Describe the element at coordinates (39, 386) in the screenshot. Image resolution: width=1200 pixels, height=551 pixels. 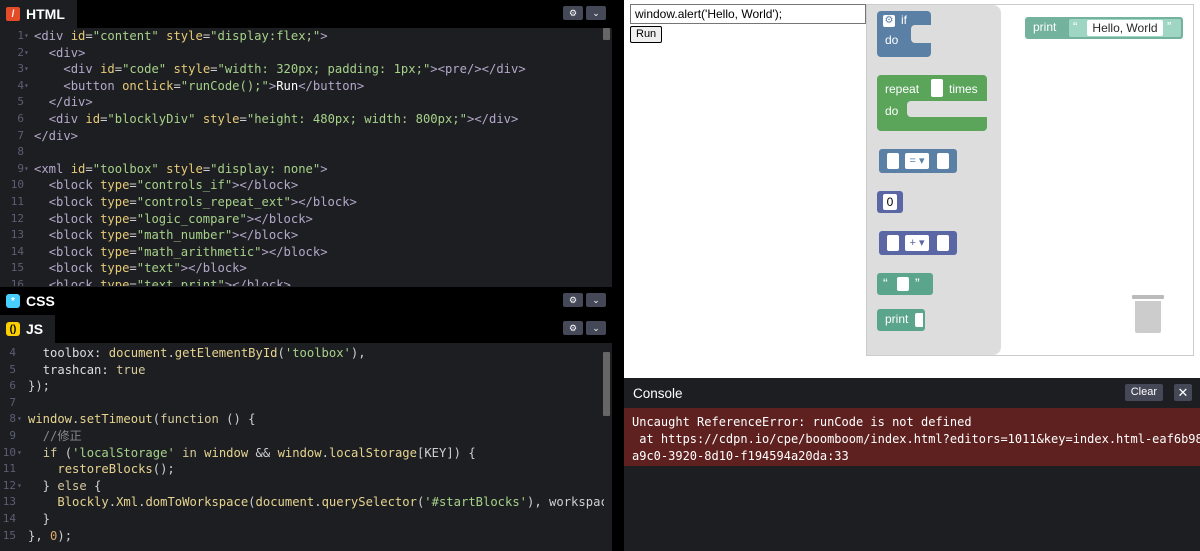
I see `code-text: });` at that location.